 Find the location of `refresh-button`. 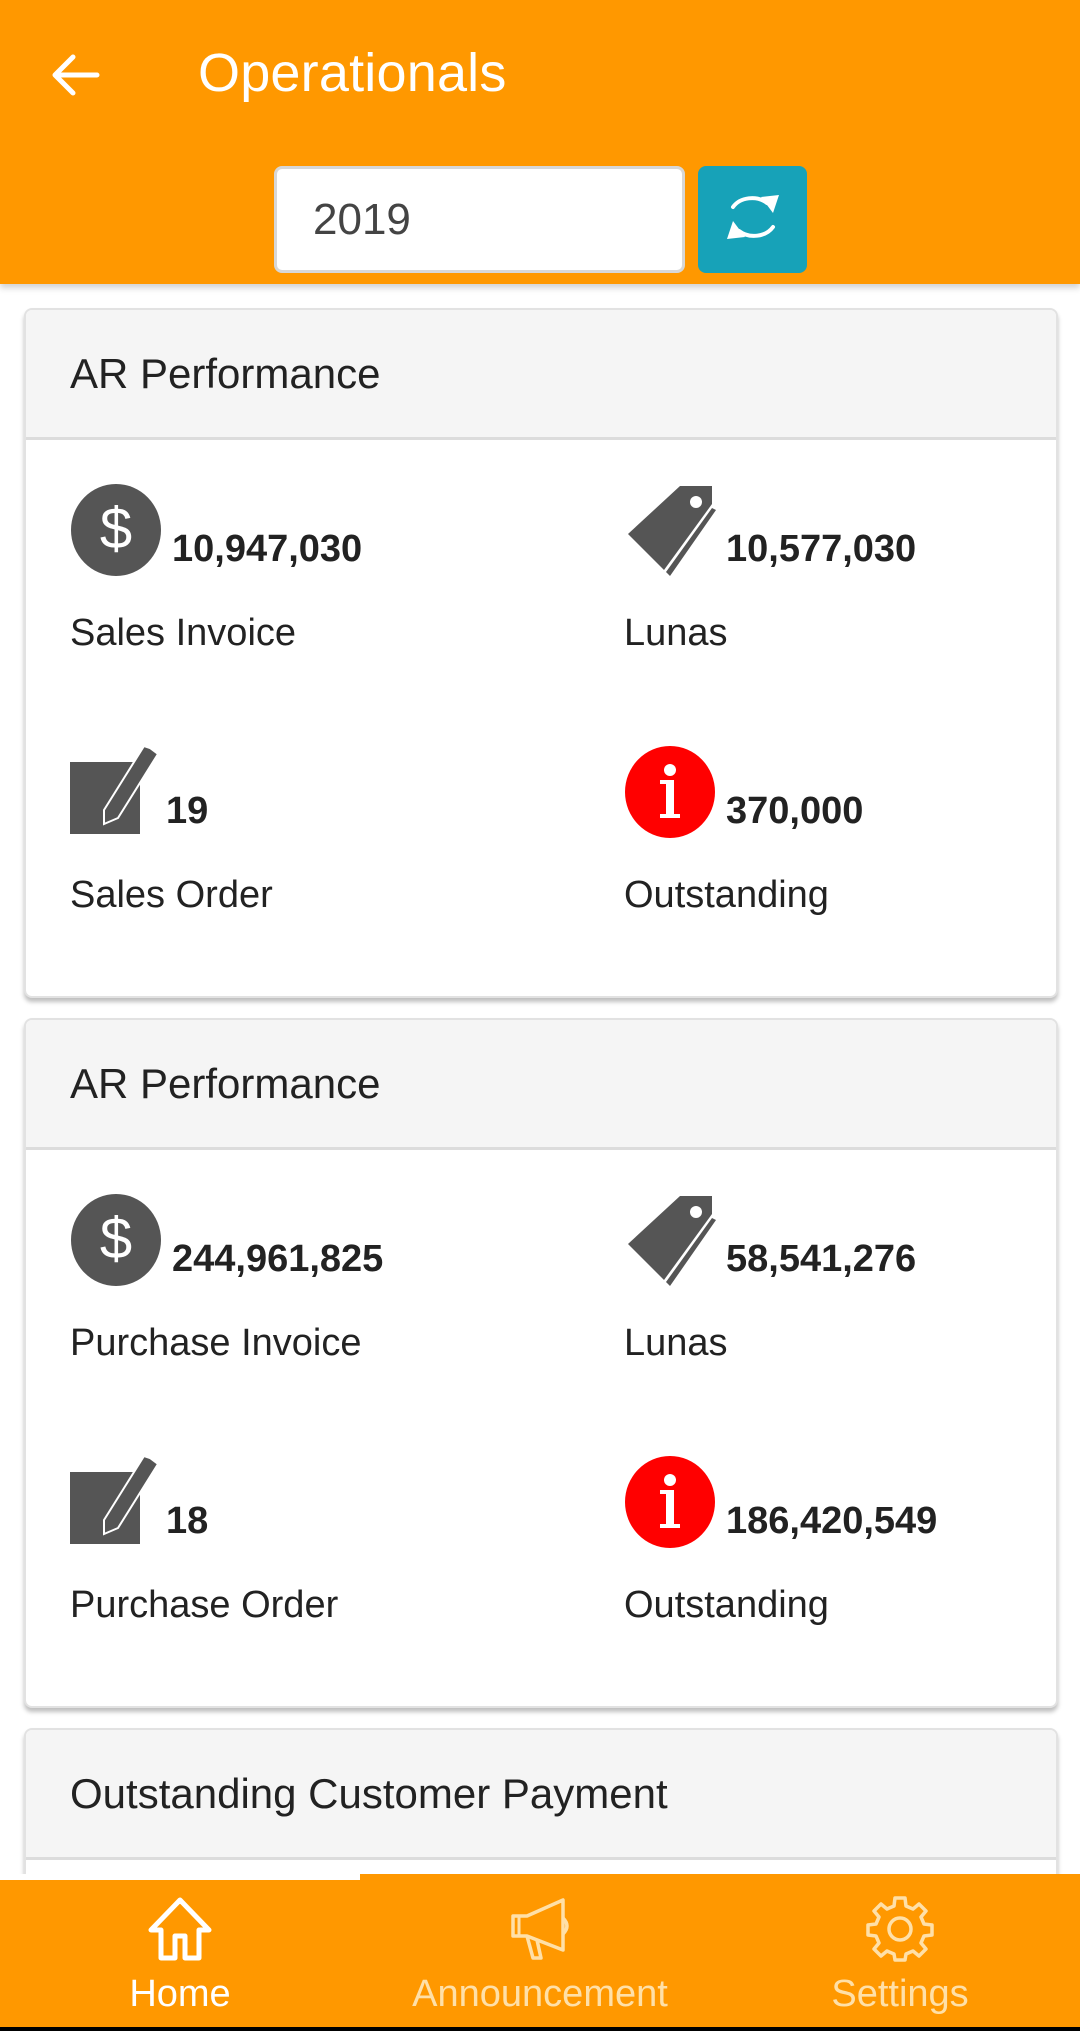

refresh-button is located at coordinates (752, 219).